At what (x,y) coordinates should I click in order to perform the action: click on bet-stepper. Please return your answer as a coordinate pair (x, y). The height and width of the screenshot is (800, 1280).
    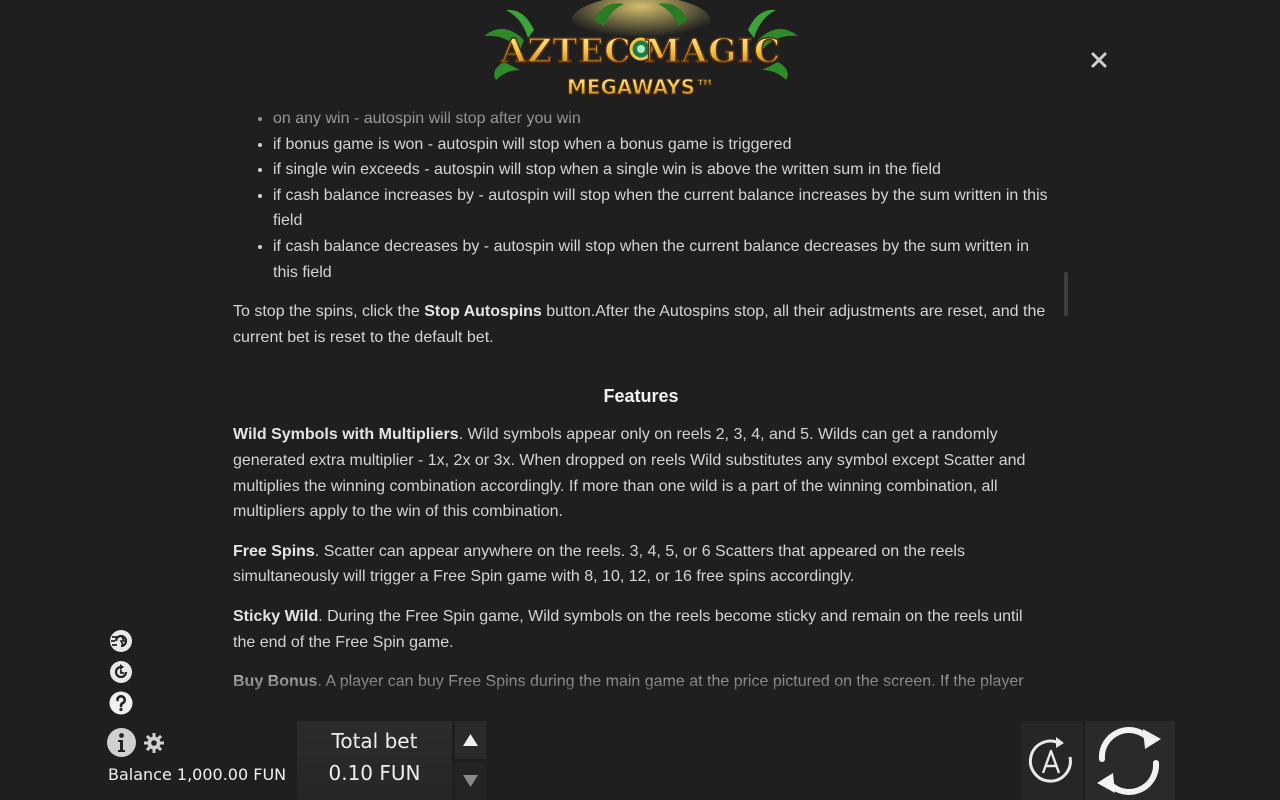
    Looking at the image, I should click on (470, 760).